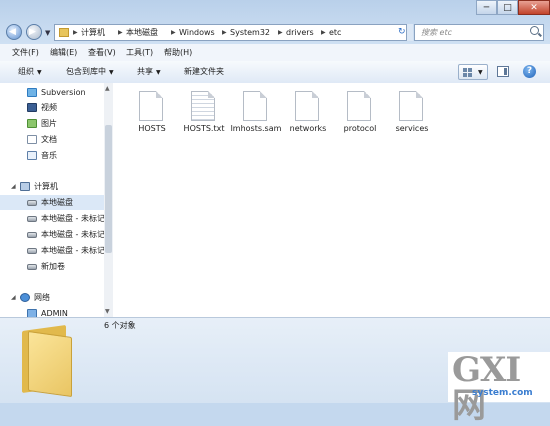  I want to click on include-in-library-button: 包含到库中 ▼, so click(90, 72).